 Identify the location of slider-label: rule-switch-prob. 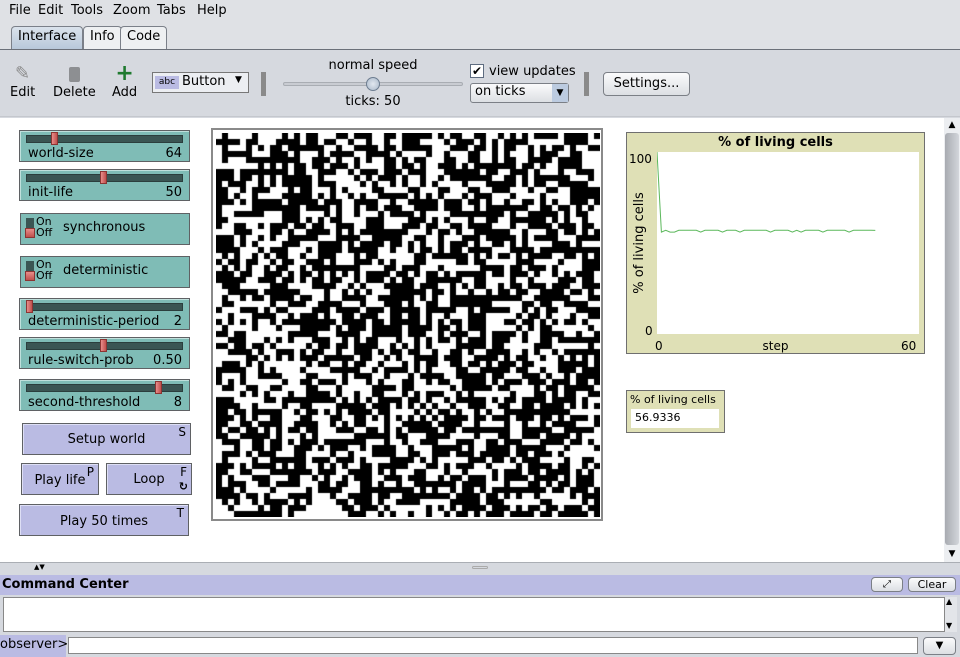
(81, 360).